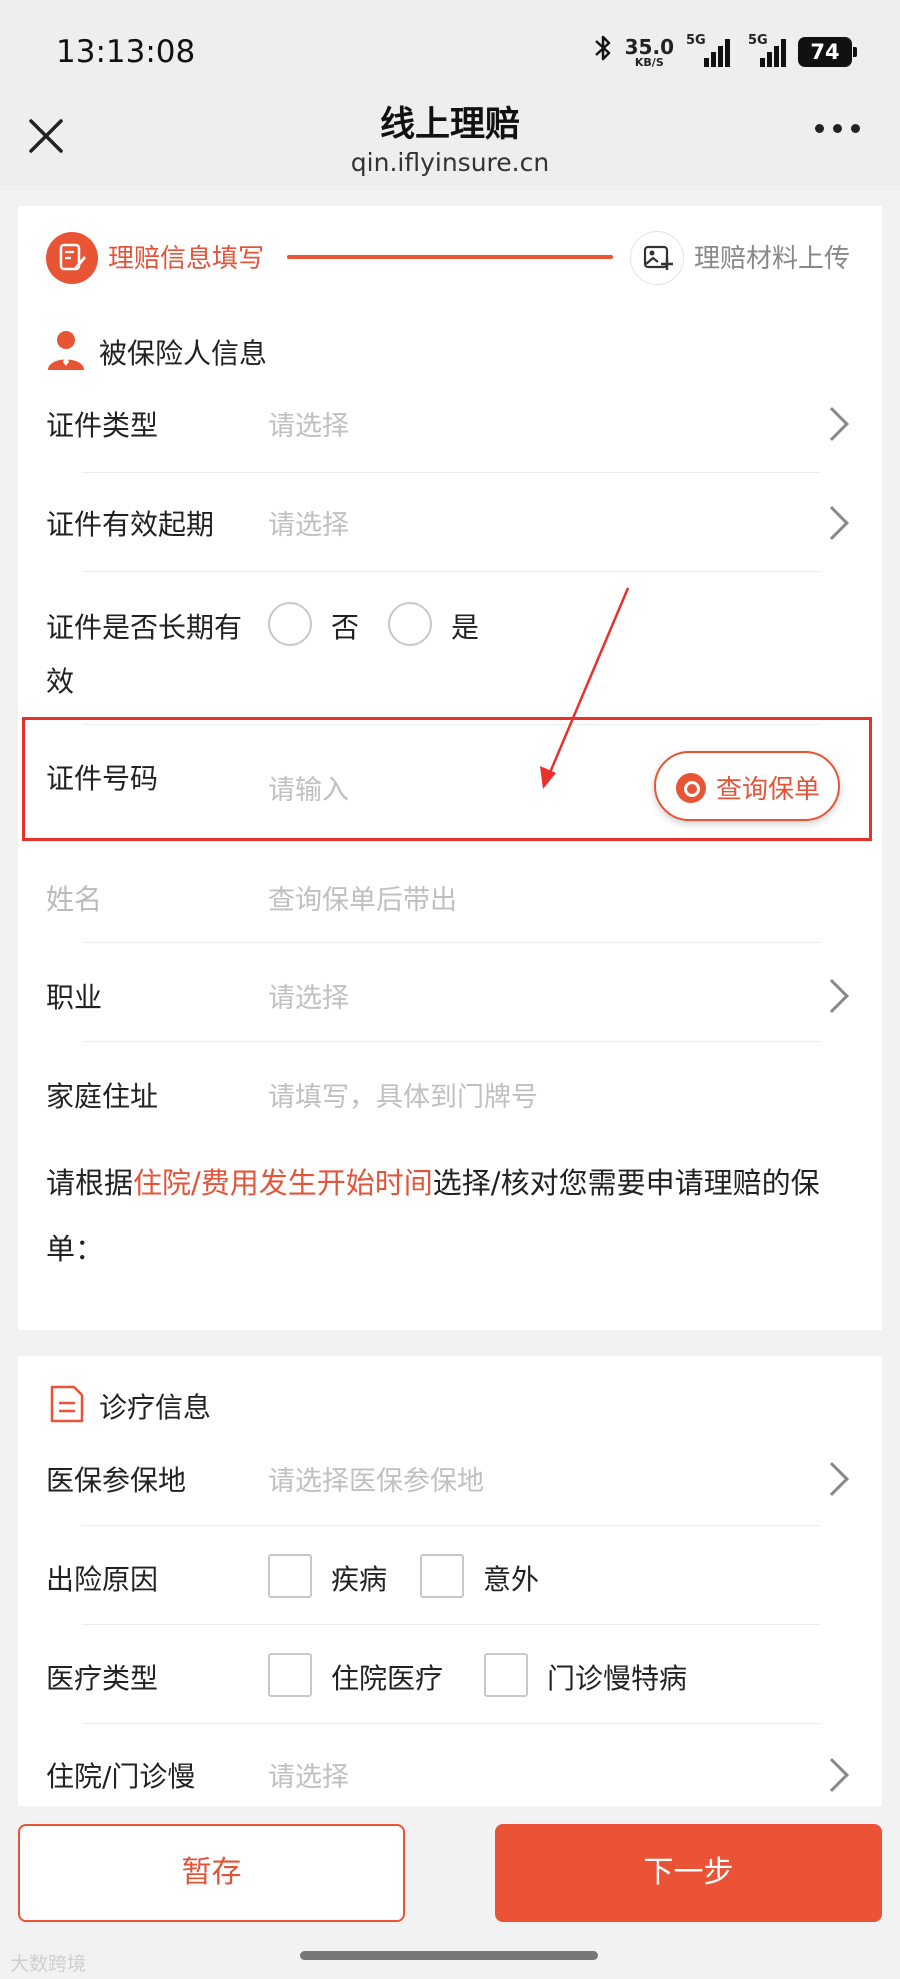  I want to click on step-upload-icon, so click(657, 258).